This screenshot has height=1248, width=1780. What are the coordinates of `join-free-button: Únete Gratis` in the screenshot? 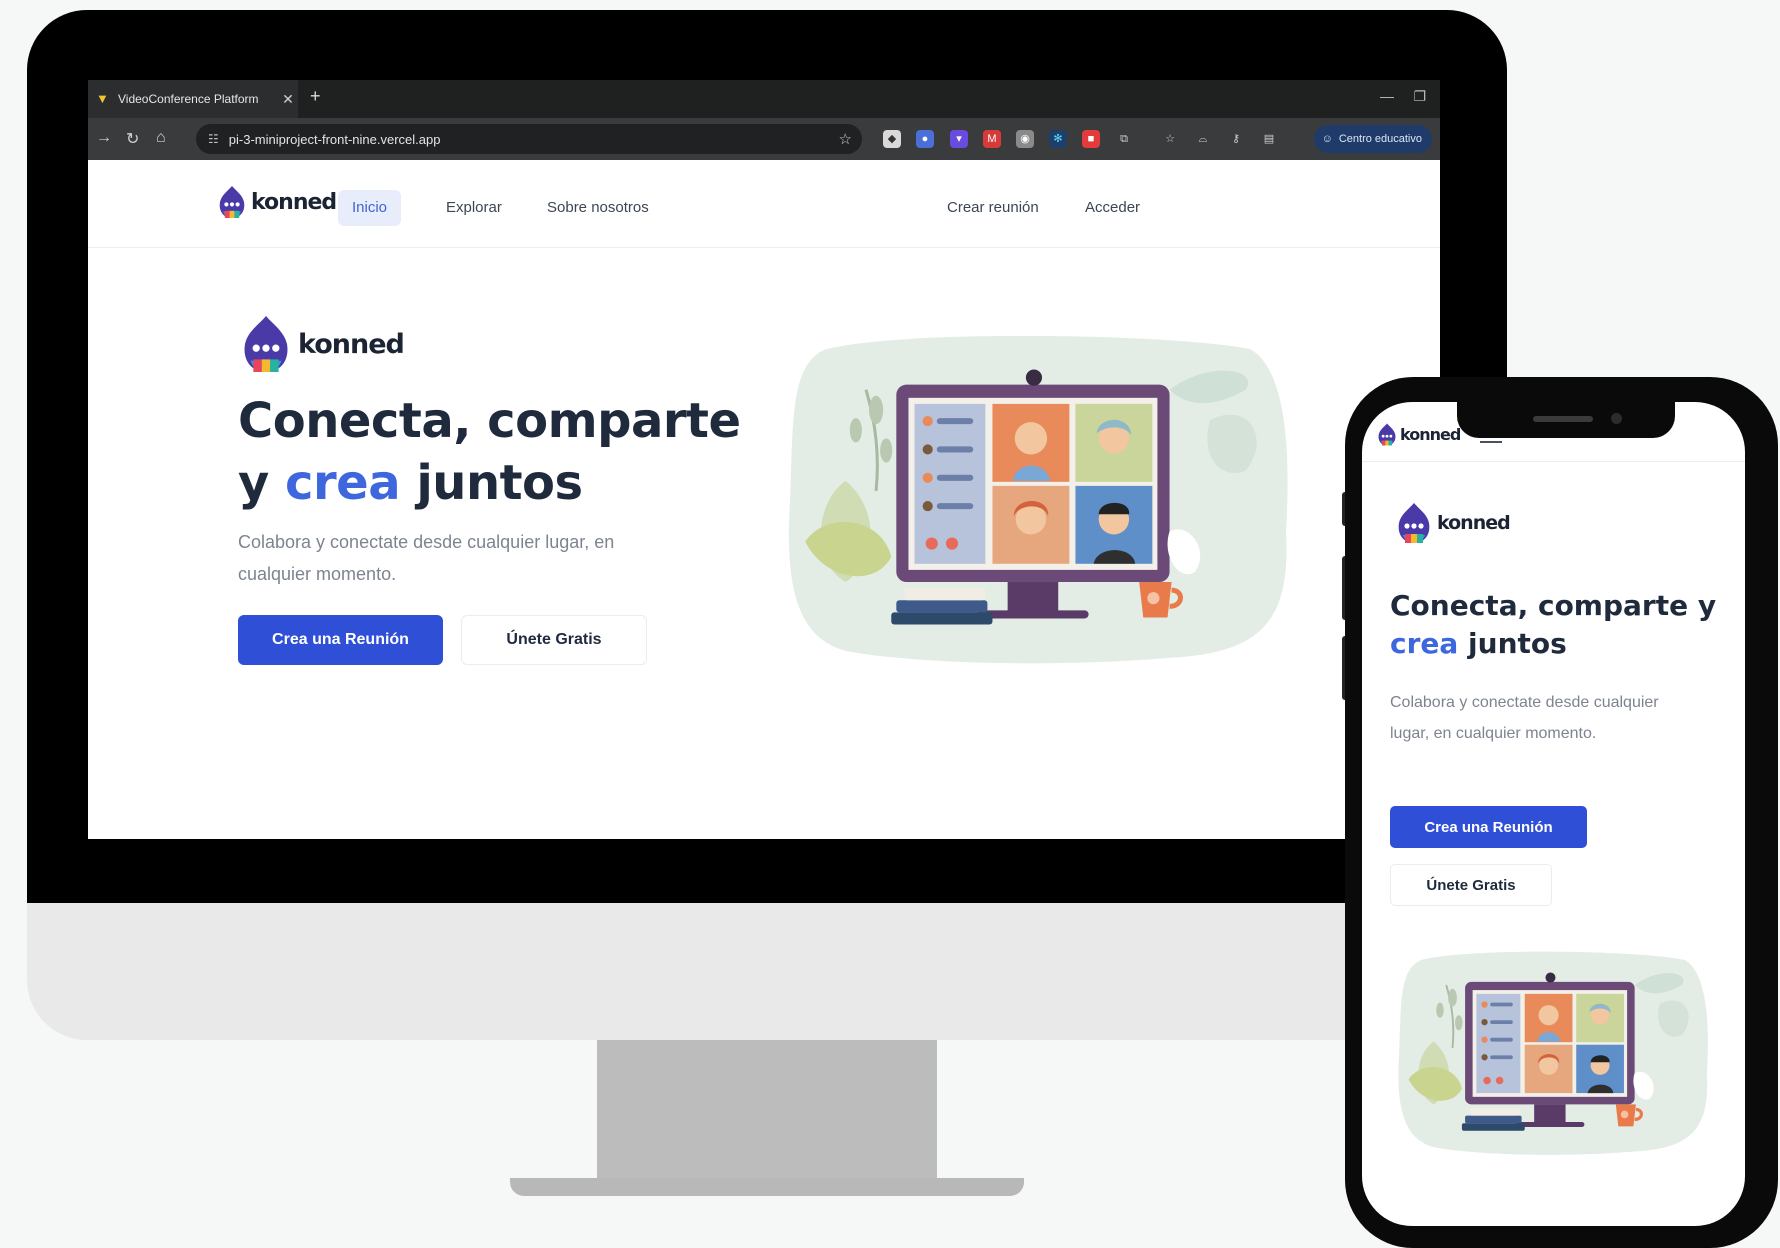 It's located at (554, 640).